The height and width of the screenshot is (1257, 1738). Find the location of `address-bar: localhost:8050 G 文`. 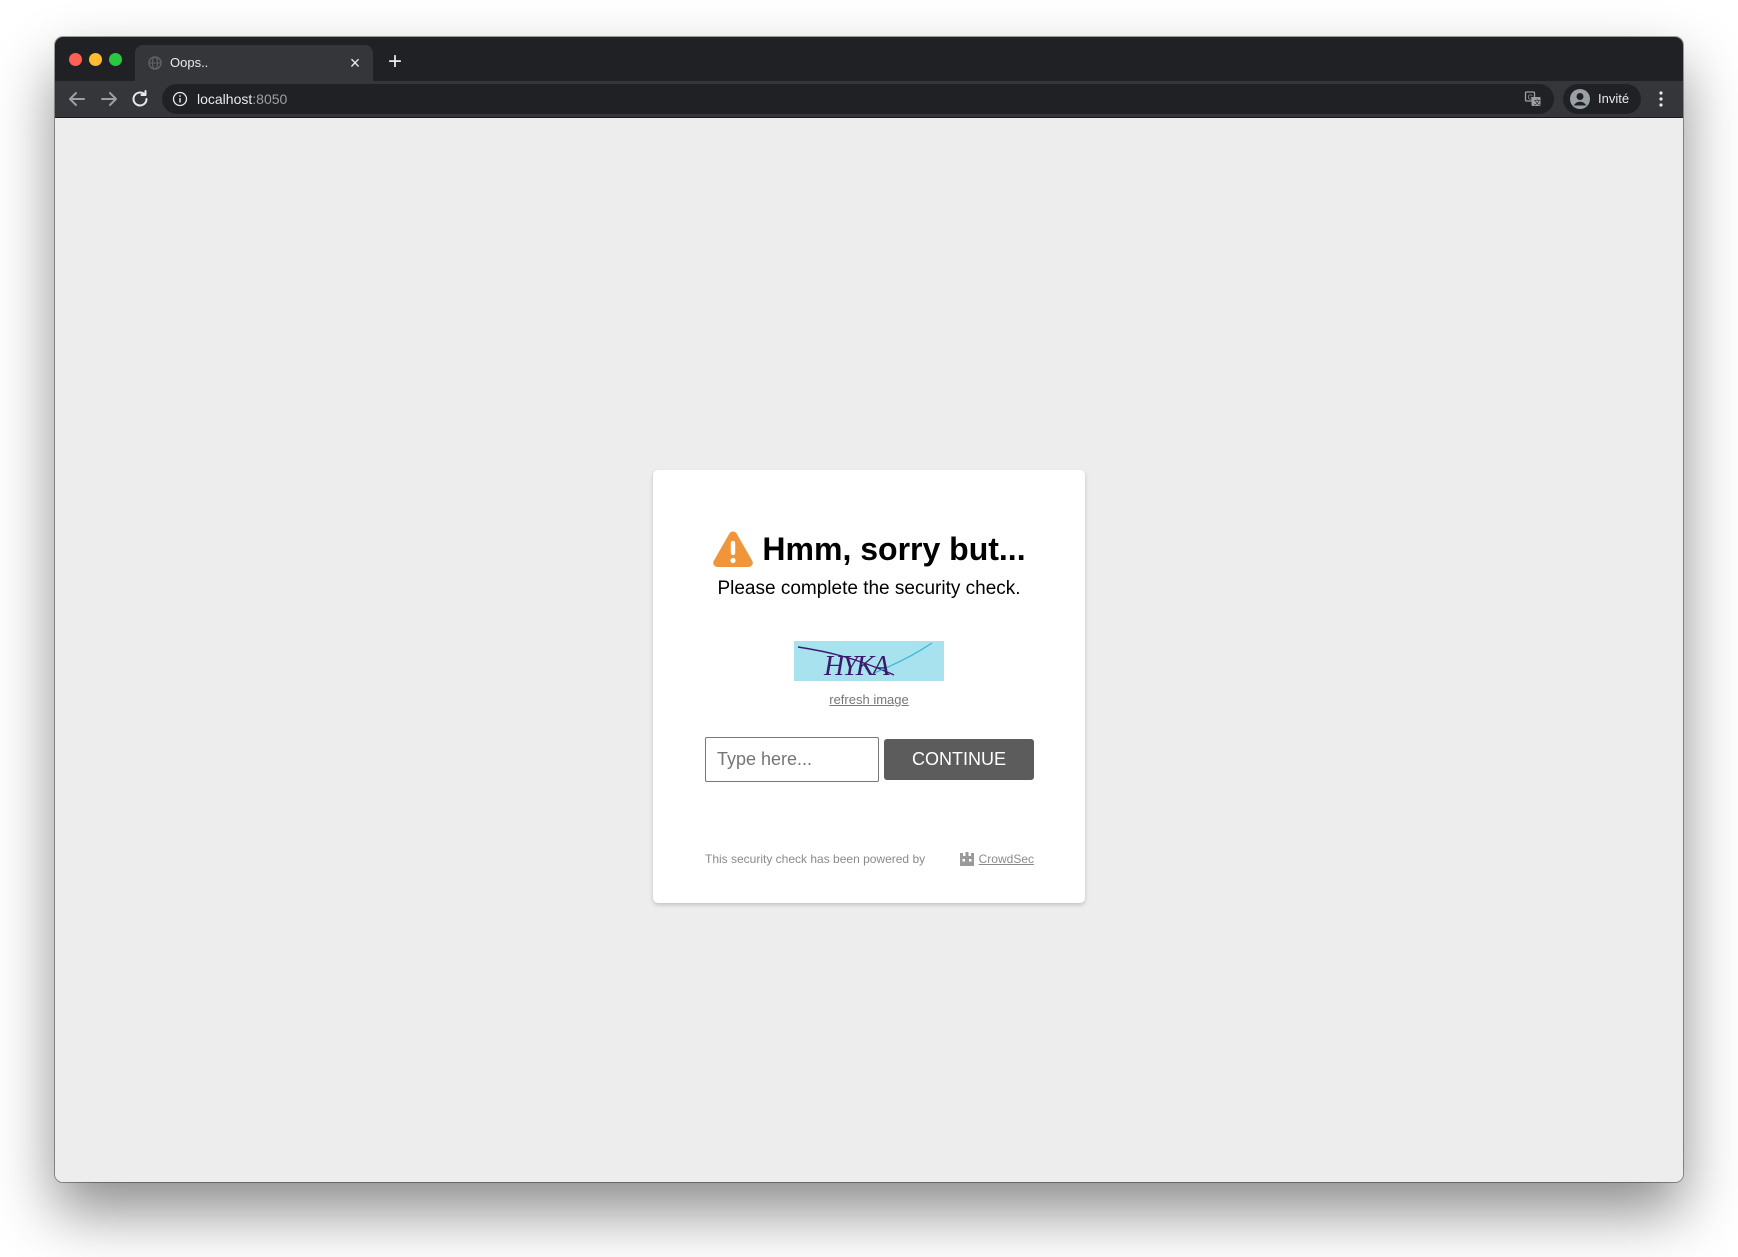

address-bar: localhost:8050 G 文 is located at coordinates (858, 99).